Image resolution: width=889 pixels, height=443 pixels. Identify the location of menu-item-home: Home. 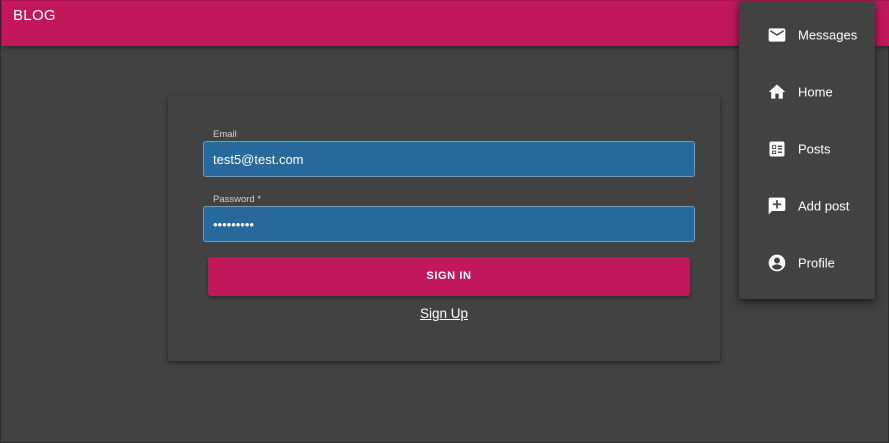
(807, 91).